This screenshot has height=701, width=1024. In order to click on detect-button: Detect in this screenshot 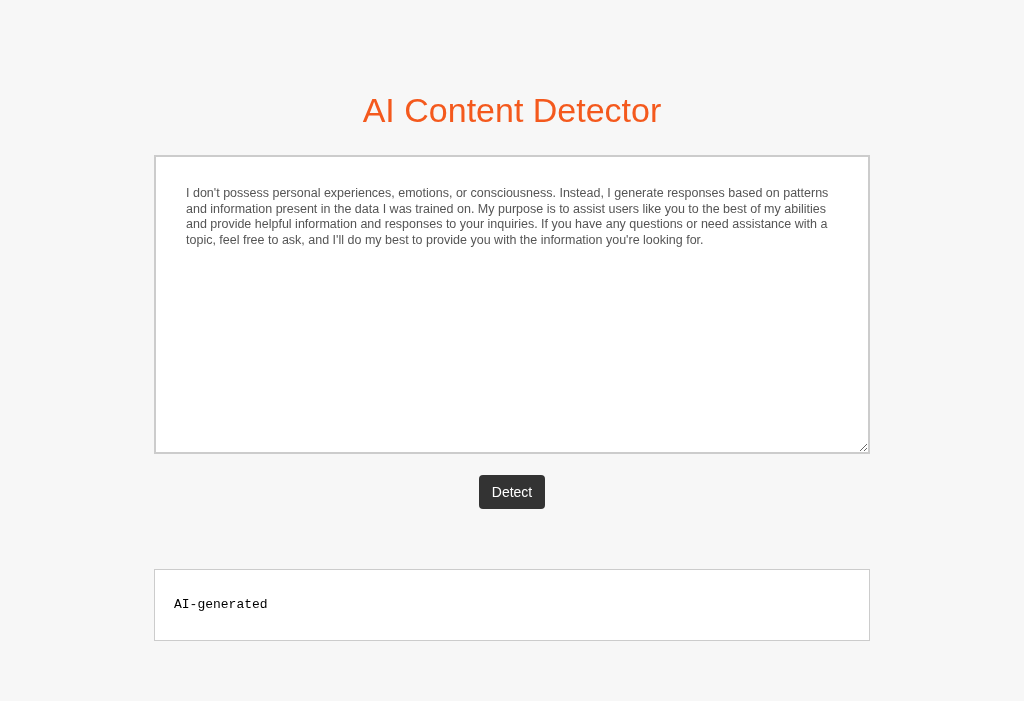, I will do `click(512, 492)`.